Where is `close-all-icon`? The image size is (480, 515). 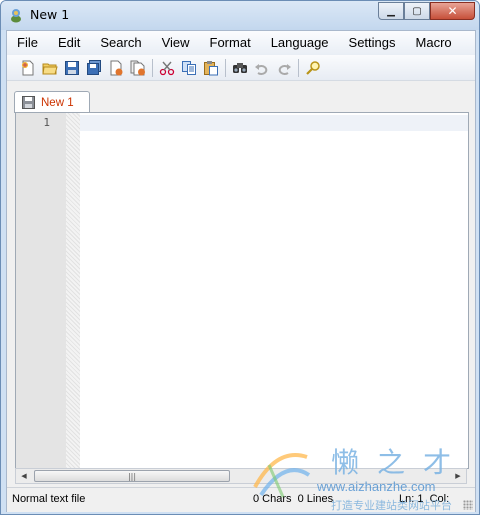 close-all-icon is located at coordinates (137, 67).